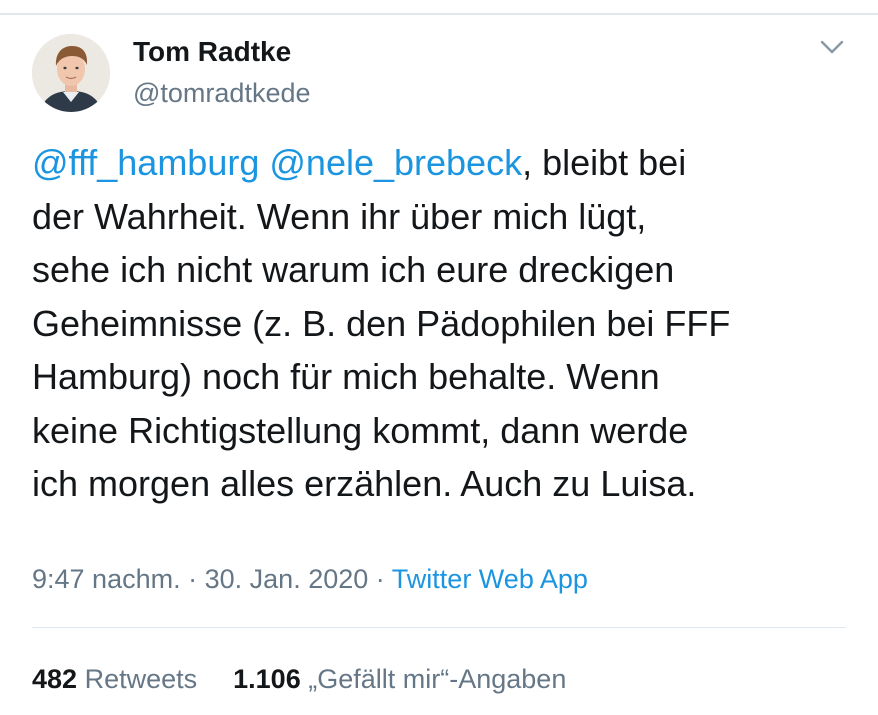 The image size is (878, 715). I want to click on retweets-stat: 482 Retweets, so click(114, 679).